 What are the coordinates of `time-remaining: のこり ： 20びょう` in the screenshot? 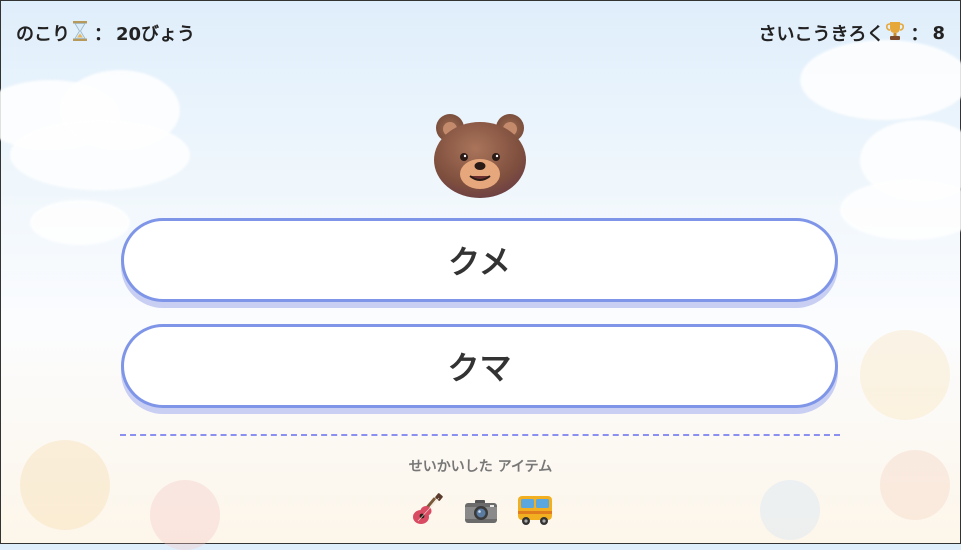 It's located at (105, 33).